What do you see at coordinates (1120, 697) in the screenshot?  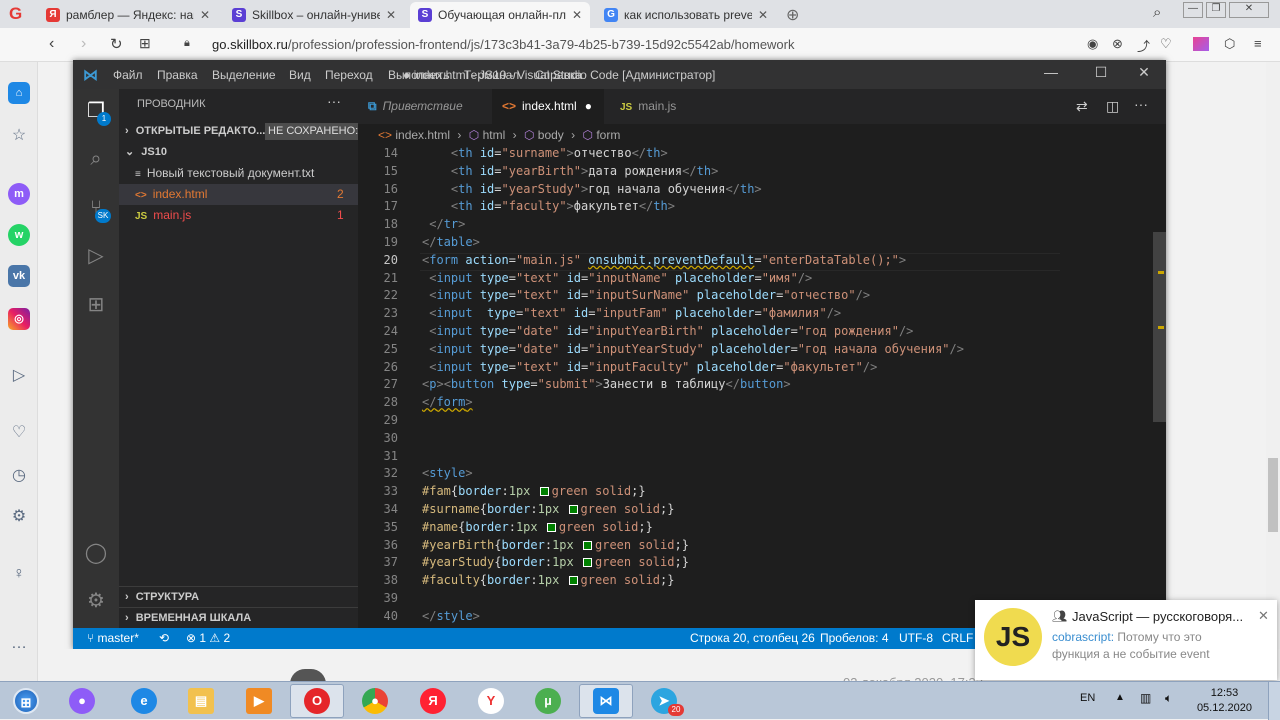 I see `tray-arrow-icon: ▲` at bounding box center [1120, 697].